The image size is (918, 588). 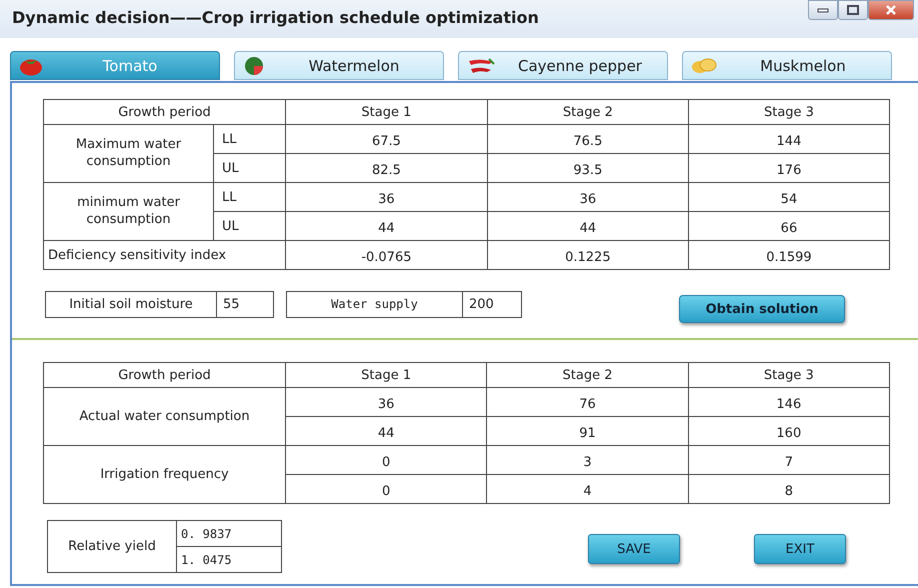 I want to click on action-button: SAVE, so click(x=634, y=549).